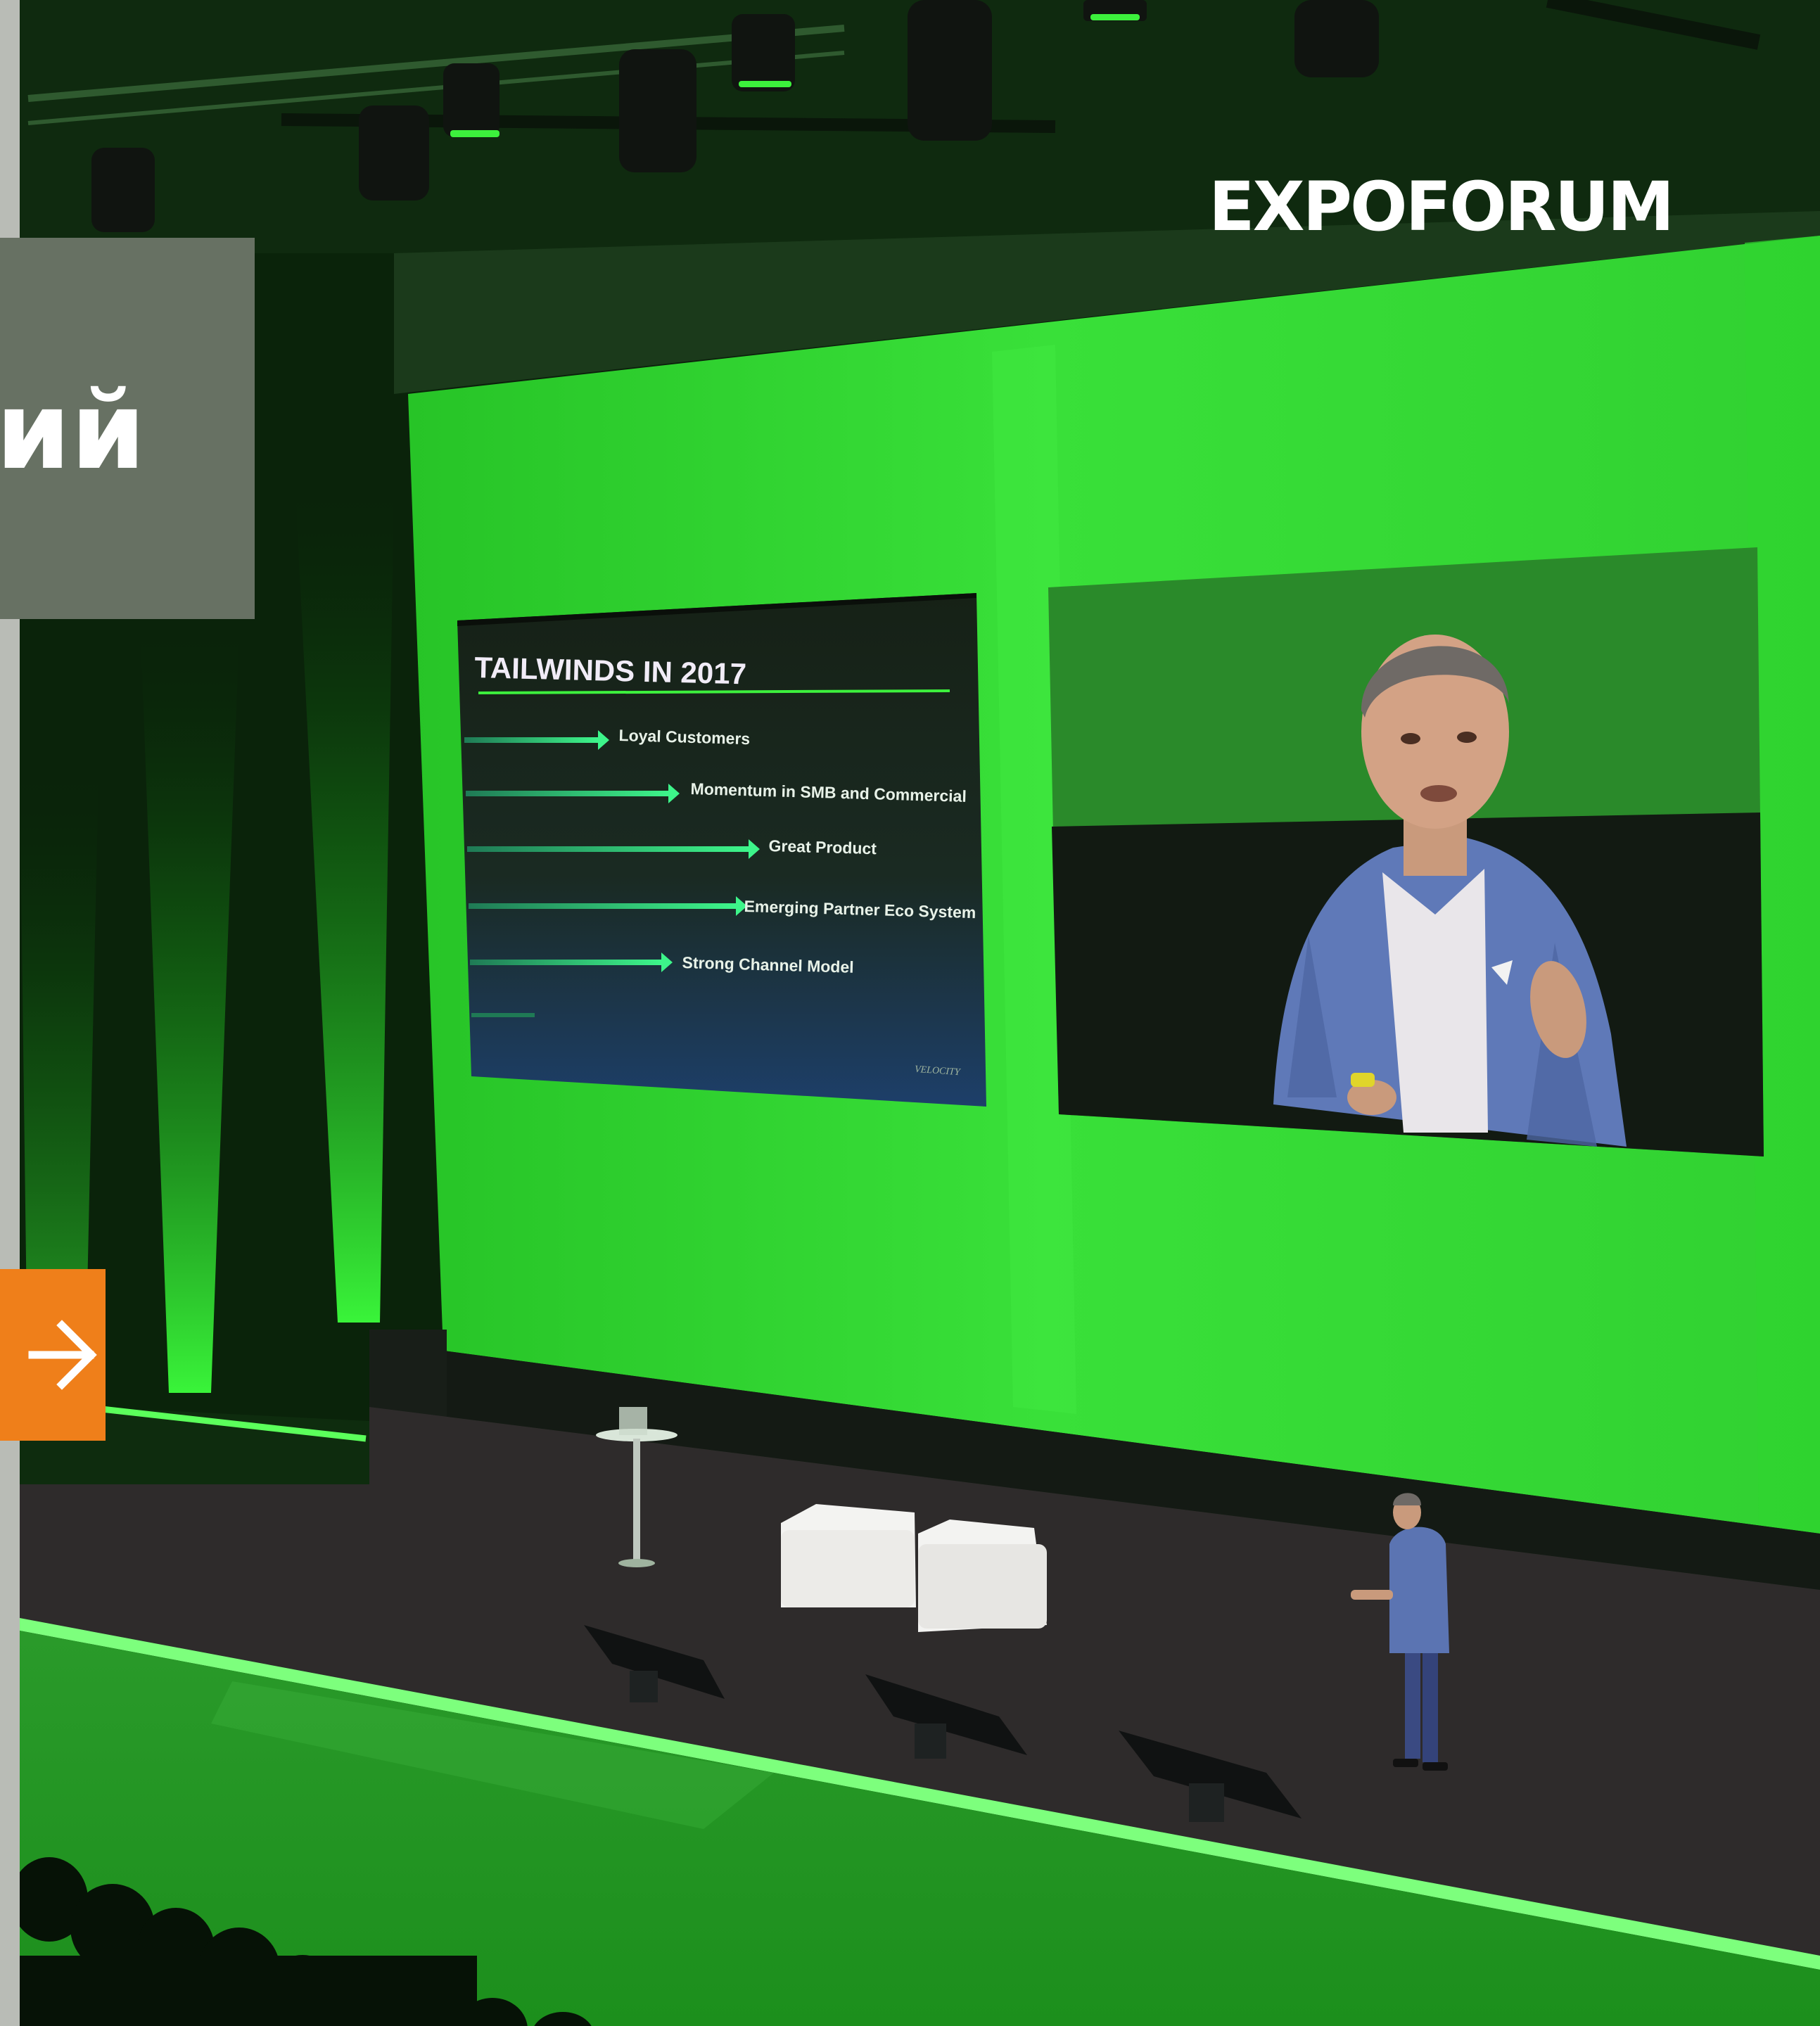 The image size is (1820, 2026). I want to click on arrow-right-icon, so click(63, 1355).